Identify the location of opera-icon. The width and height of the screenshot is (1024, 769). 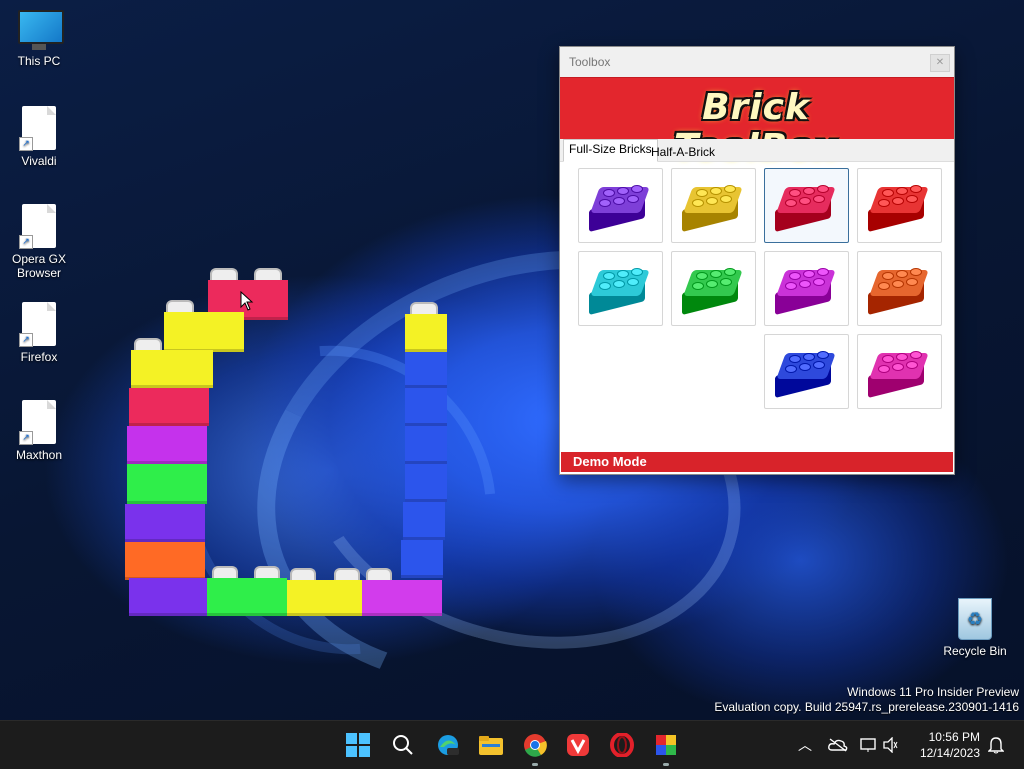
(622, 745).